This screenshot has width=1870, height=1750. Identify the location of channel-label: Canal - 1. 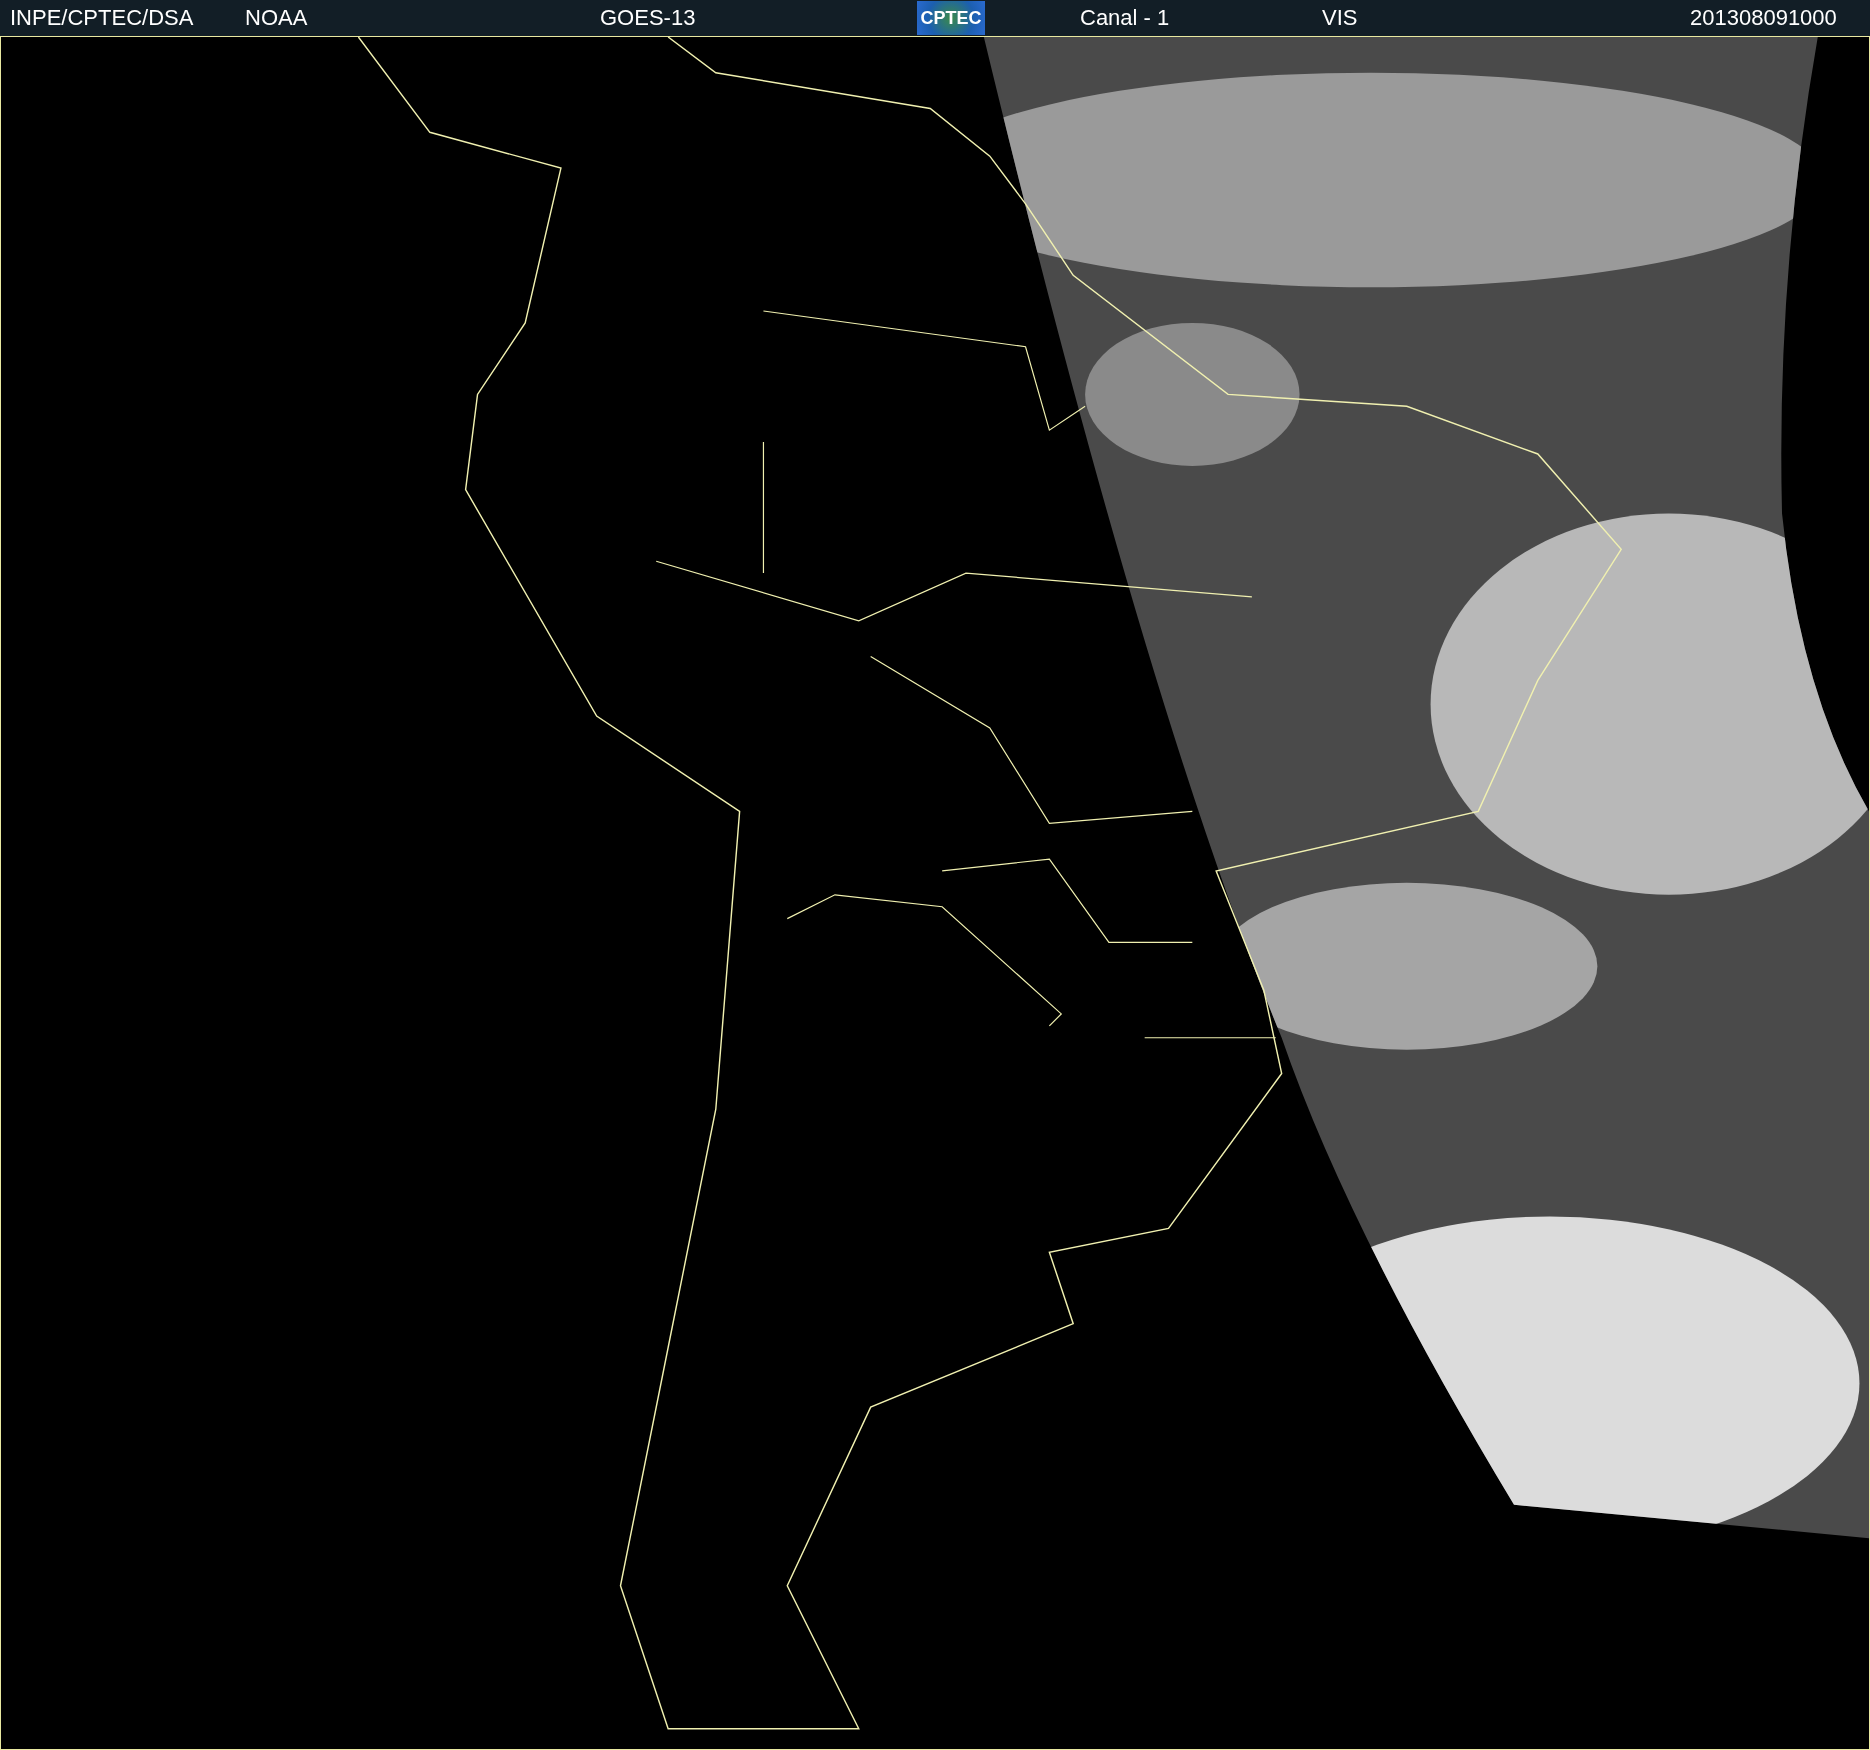
(1125, 18).